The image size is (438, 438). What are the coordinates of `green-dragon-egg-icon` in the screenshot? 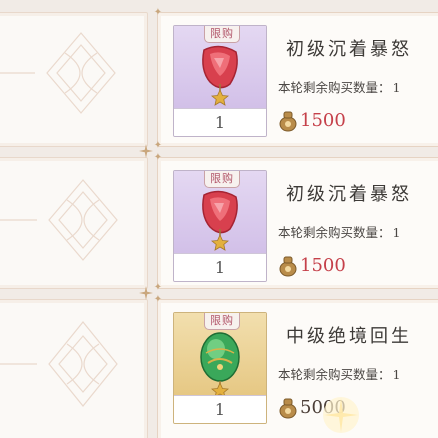 It's located at (220, 364).